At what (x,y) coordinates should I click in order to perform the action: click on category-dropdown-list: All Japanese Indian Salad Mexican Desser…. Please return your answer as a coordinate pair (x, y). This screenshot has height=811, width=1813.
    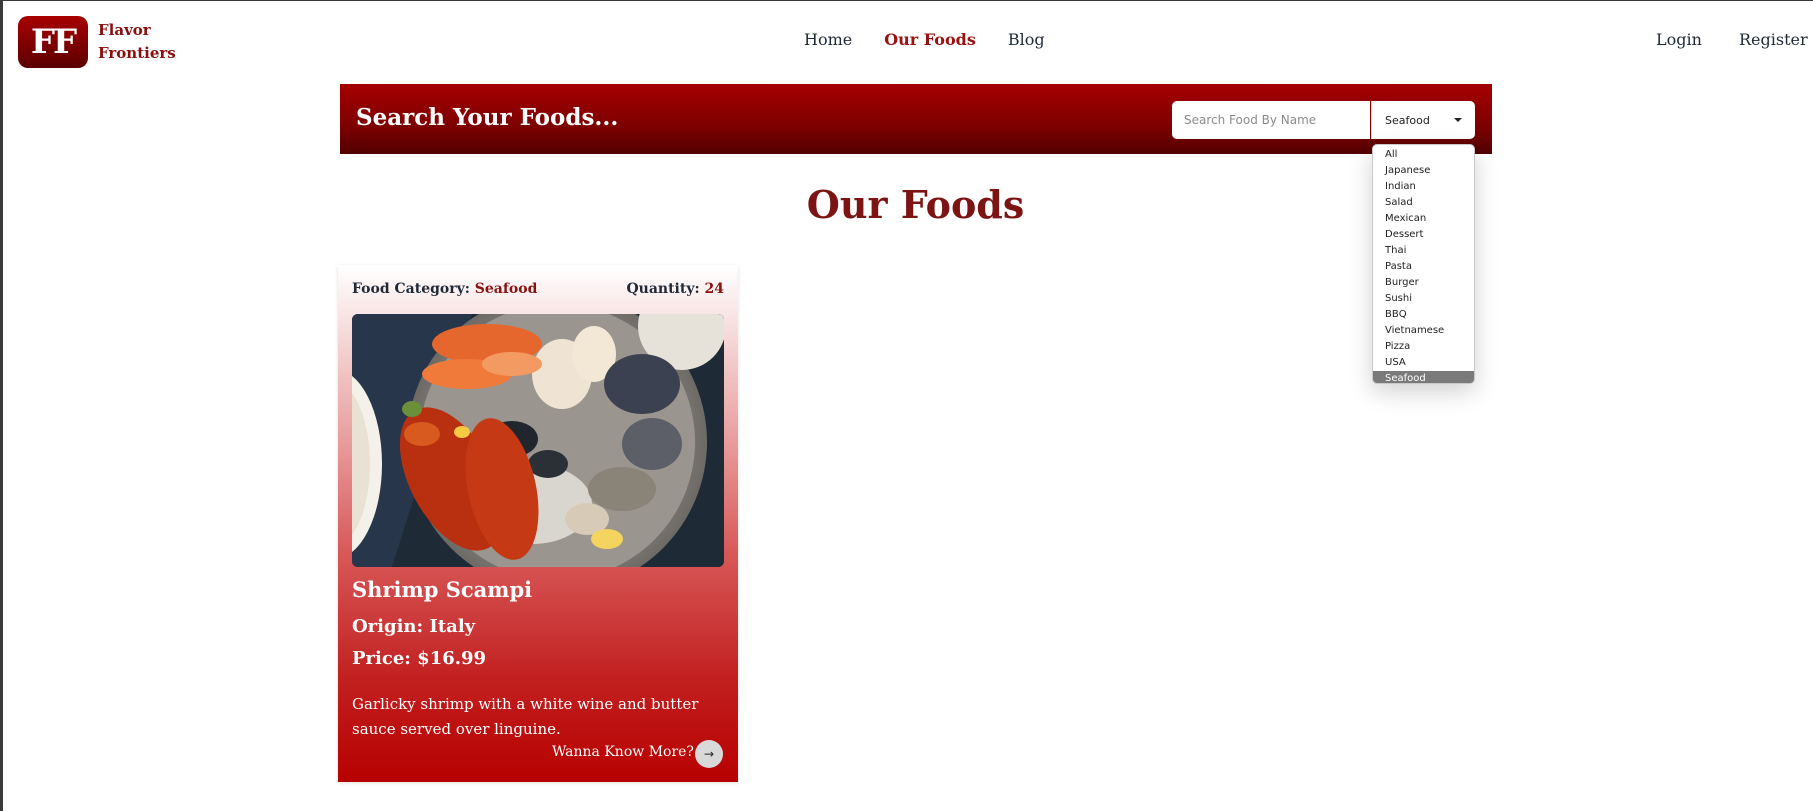
    Looking at the image, I should click on (1423, 264).